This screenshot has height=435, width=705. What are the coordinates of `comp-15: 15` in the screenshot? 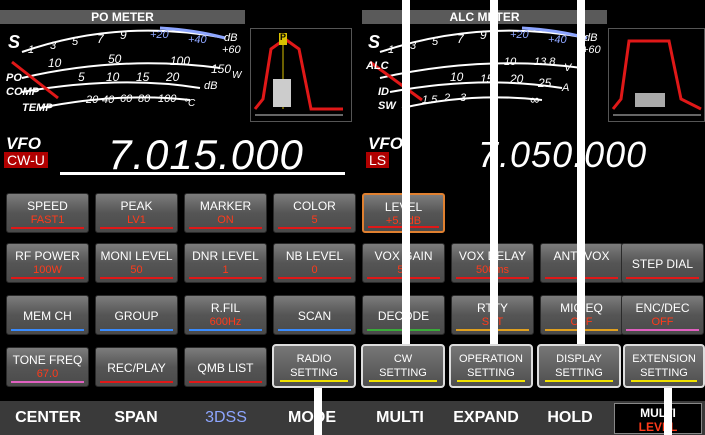 It's located at (143, 77).